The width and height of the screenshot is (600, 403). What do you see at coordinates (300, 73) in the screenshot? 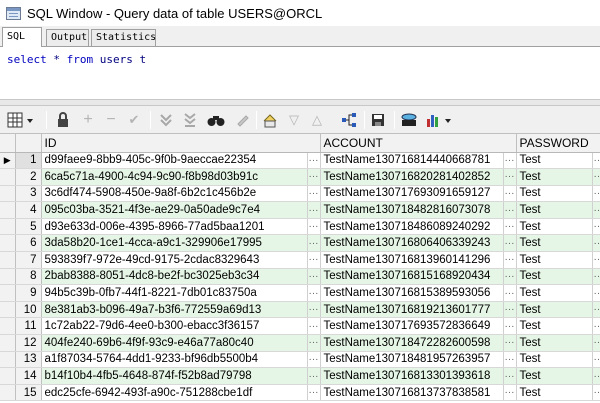
I see `sql-editor: select * from users t` at bounding box center [300, 73].